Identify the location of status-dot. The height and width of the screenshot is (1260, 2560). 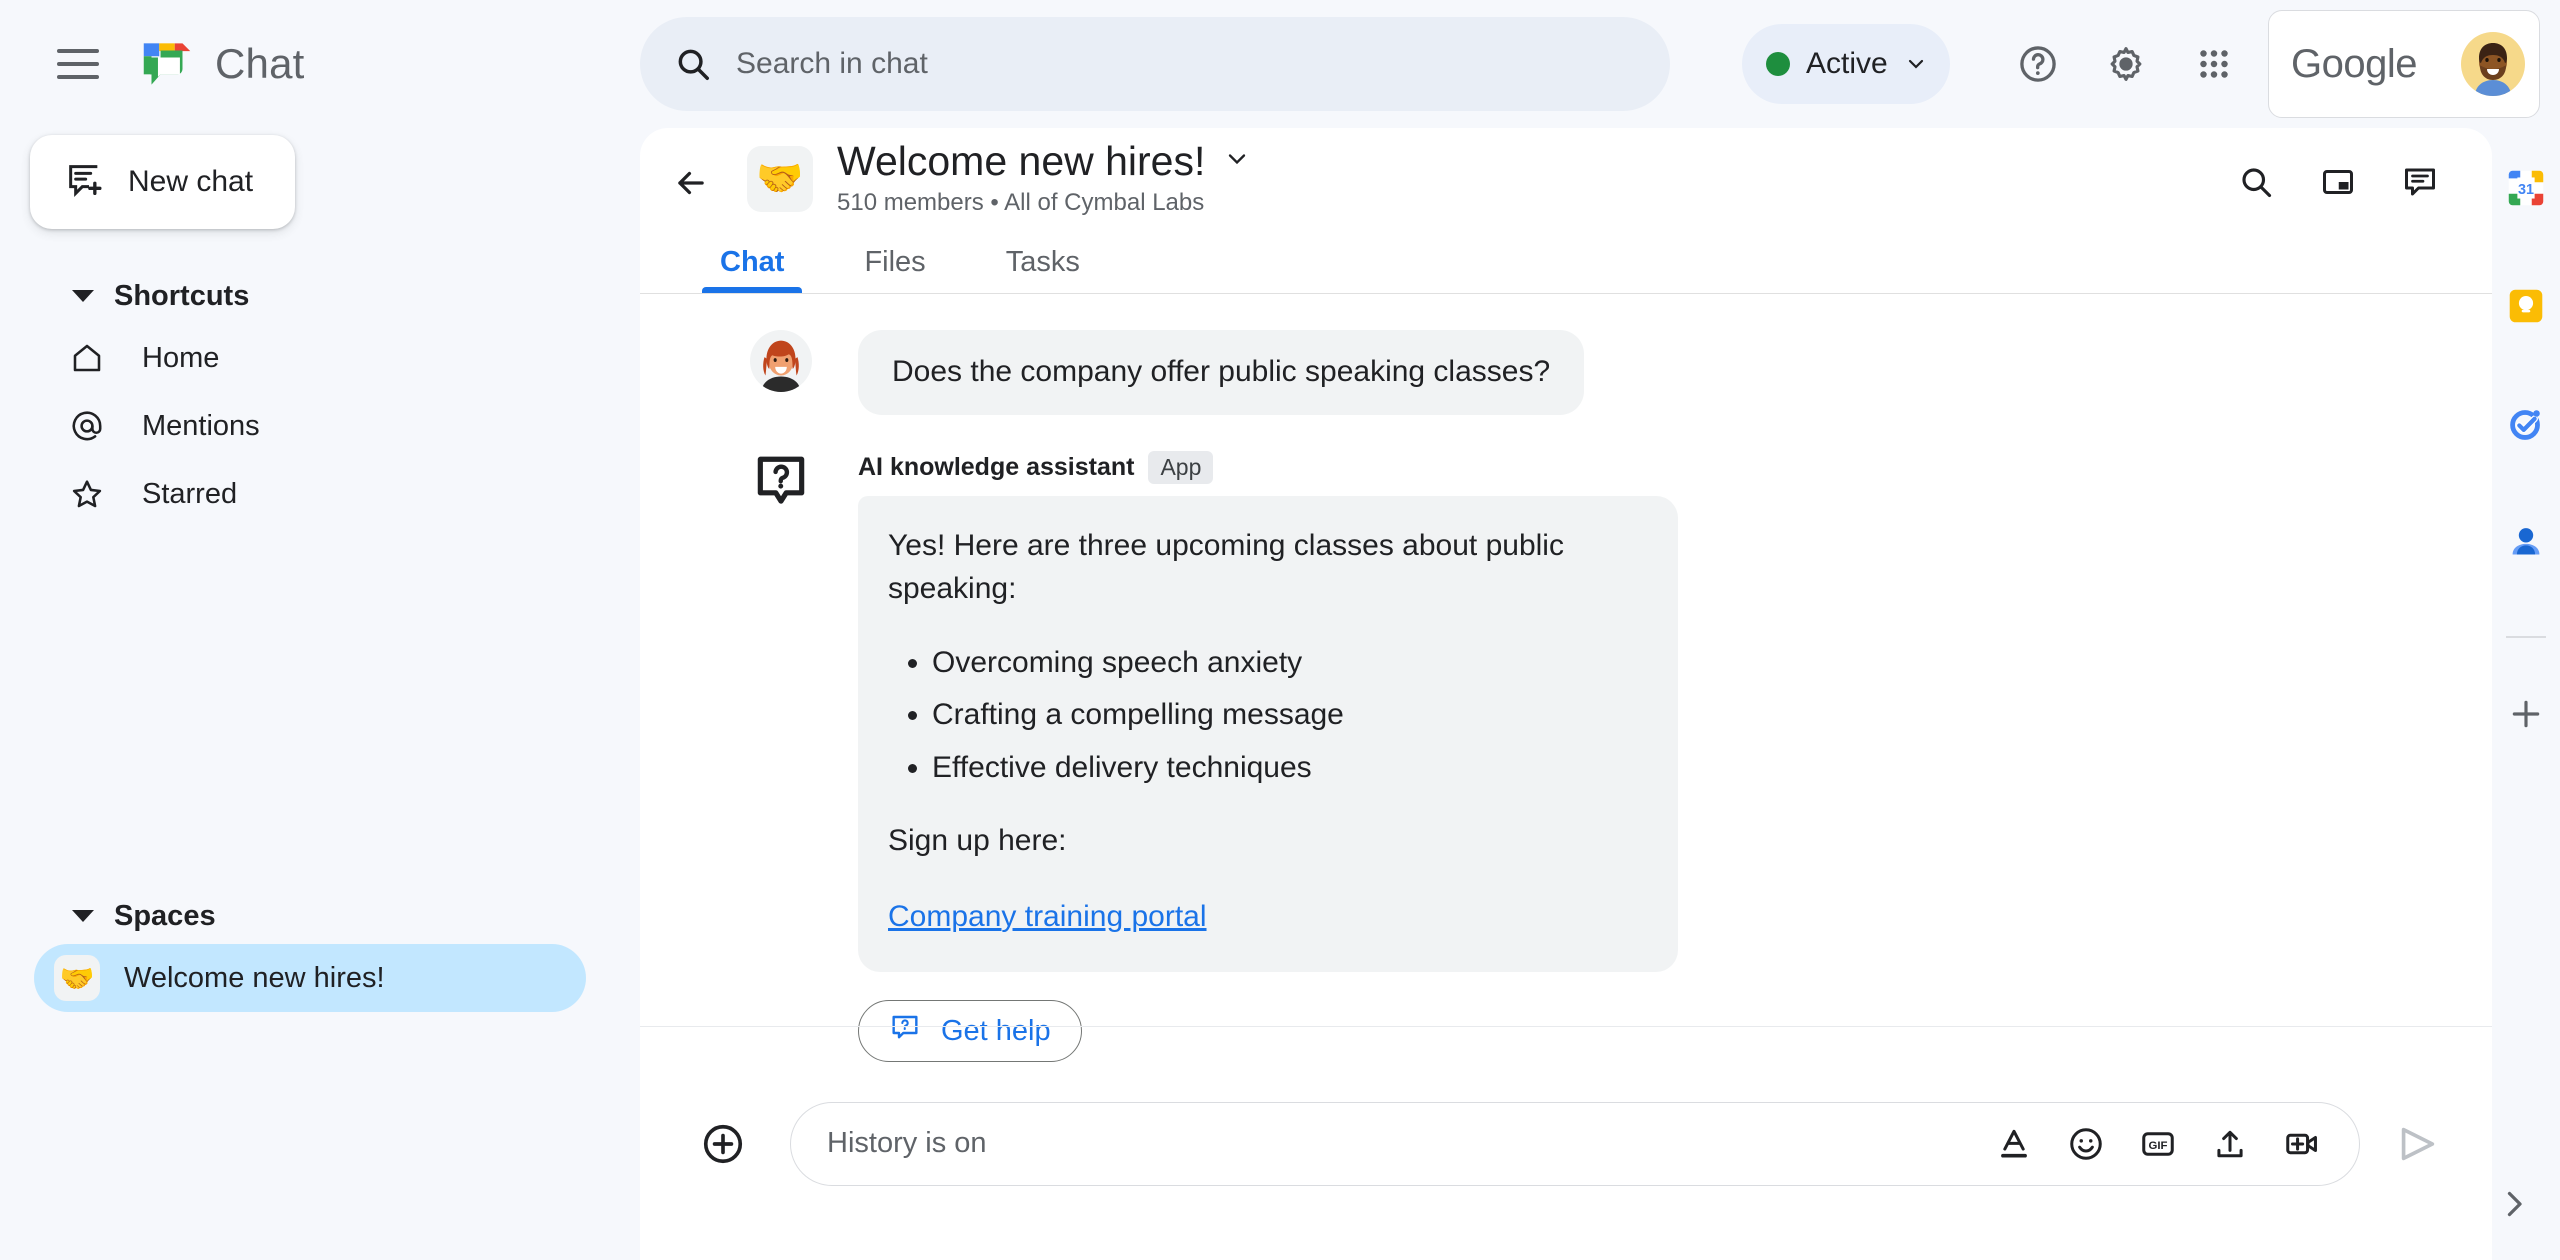
(1778, 64).